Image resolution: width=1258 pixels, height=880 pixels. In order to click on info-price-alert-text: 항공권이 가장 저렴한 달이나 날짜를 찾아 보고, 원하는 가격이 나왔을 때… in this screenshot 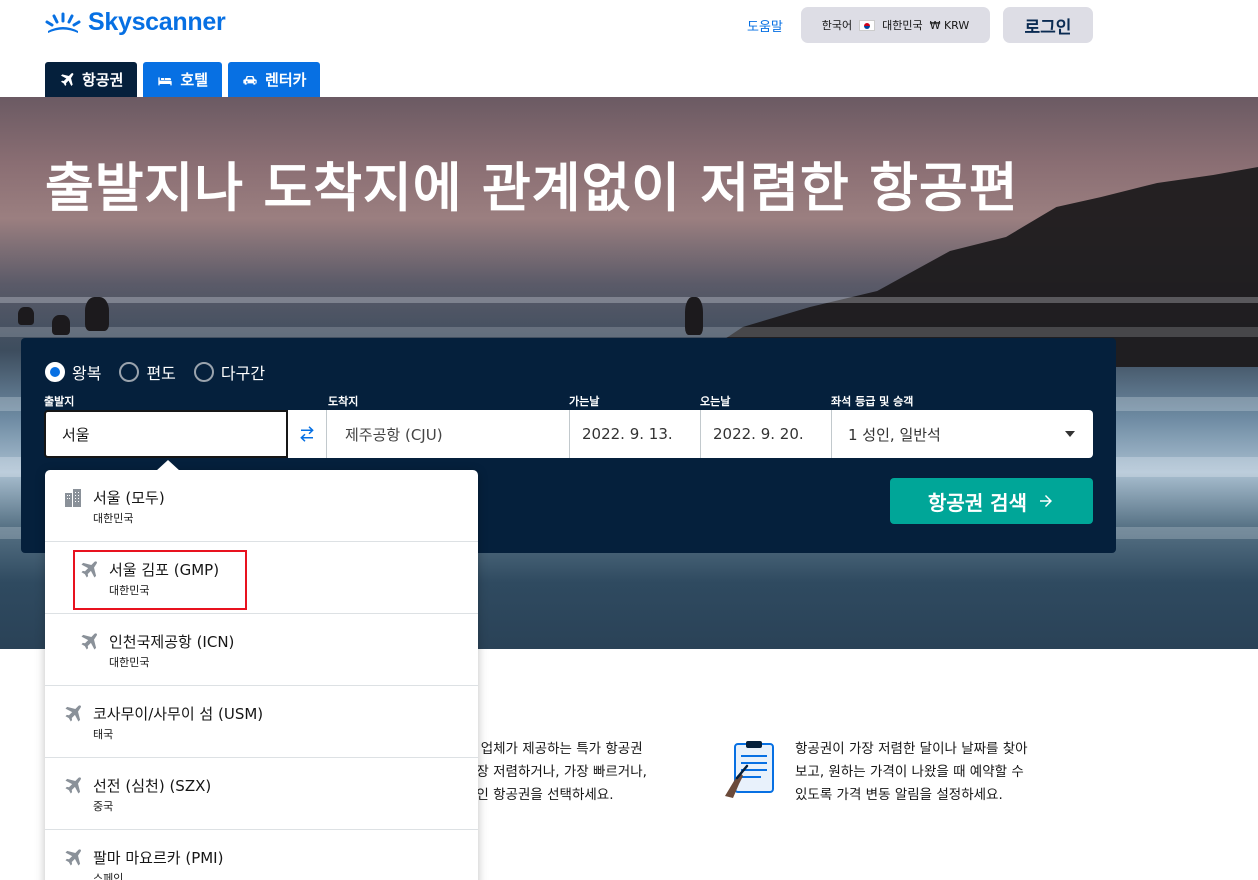, I will do `click(930, 772)`.